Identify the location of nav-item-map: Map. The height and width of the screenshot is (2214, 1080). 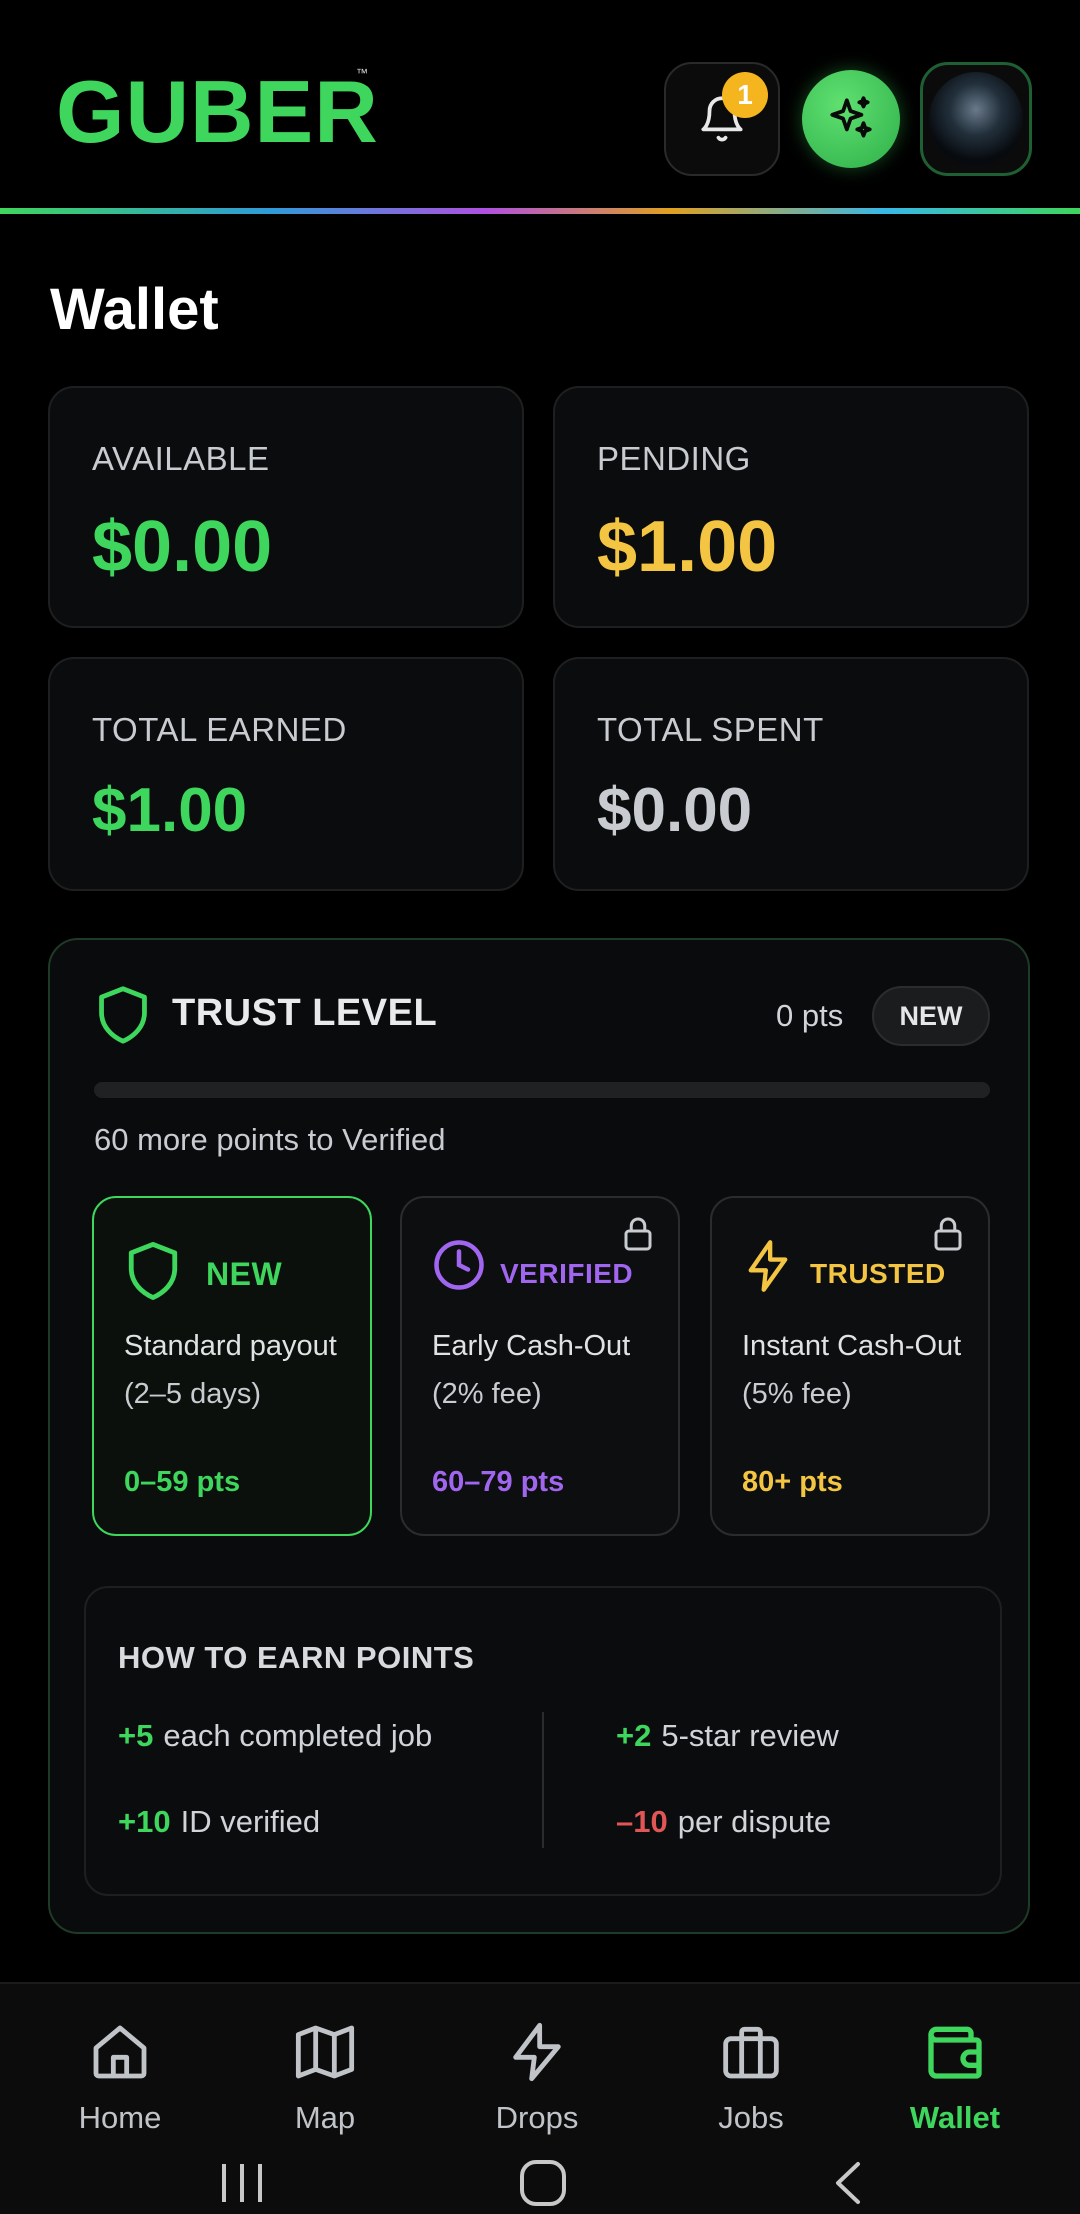
(325, 2085).